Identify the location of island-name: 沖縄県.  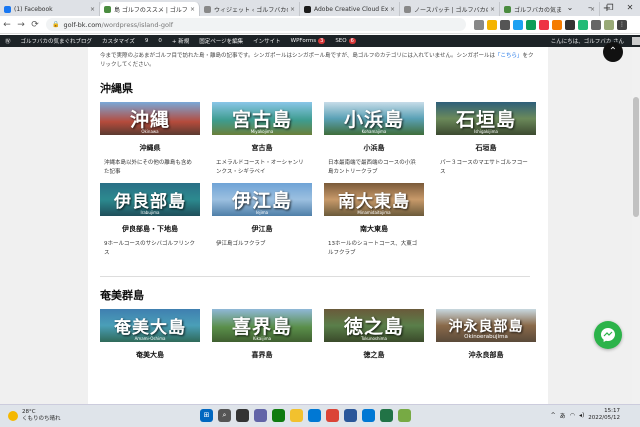
(150, 148).